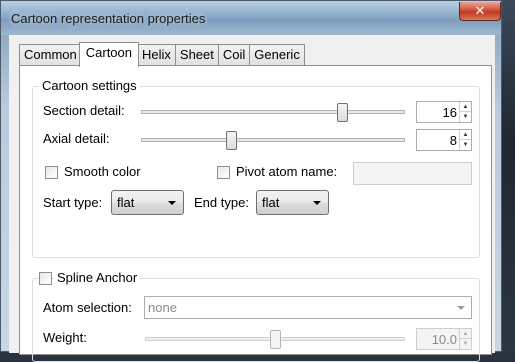  Describe the element at coordinates (412, 173) in the screenshot. I see `pivot-atom-name-field` at that location.